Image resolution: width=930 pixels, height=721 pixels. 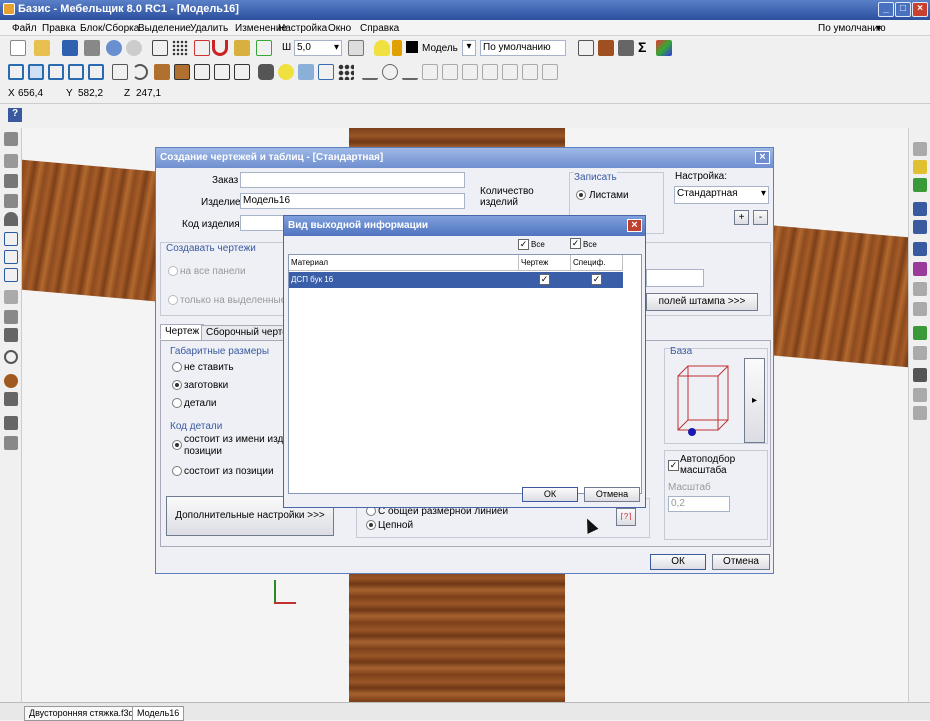 What do you see at coordinates (741, 217) in the screenshot?
I see `add-preset-button: +` at bounding box center [741, 217].